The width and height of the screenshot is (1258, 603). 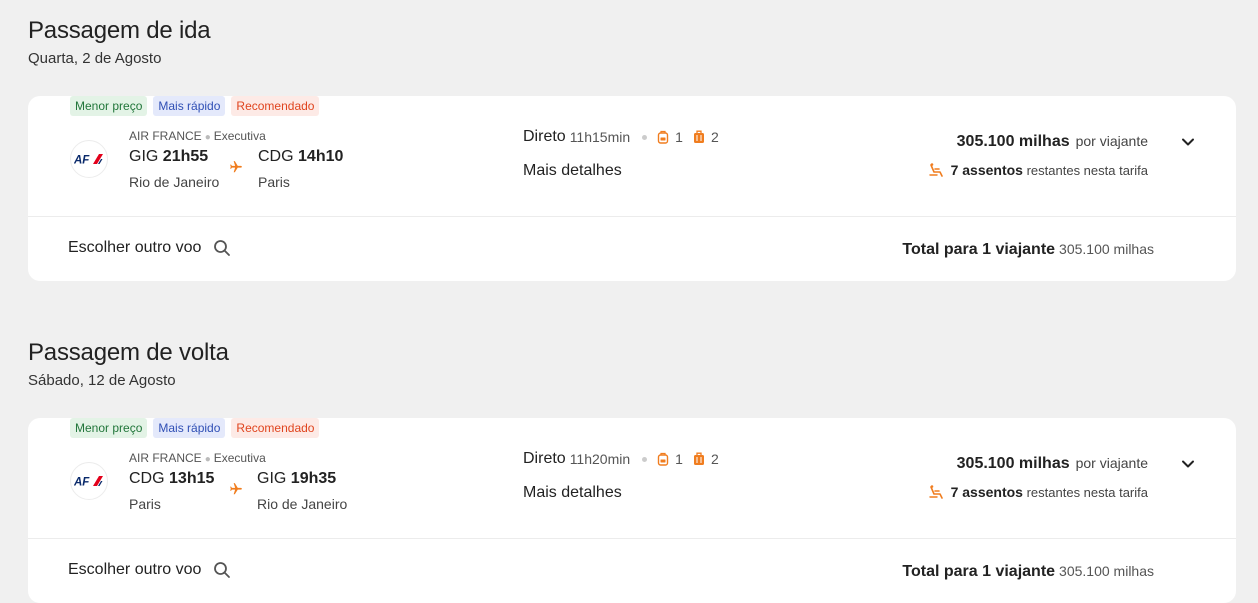 I want to click on destination-code: CDG, so click(x=276, y=156).